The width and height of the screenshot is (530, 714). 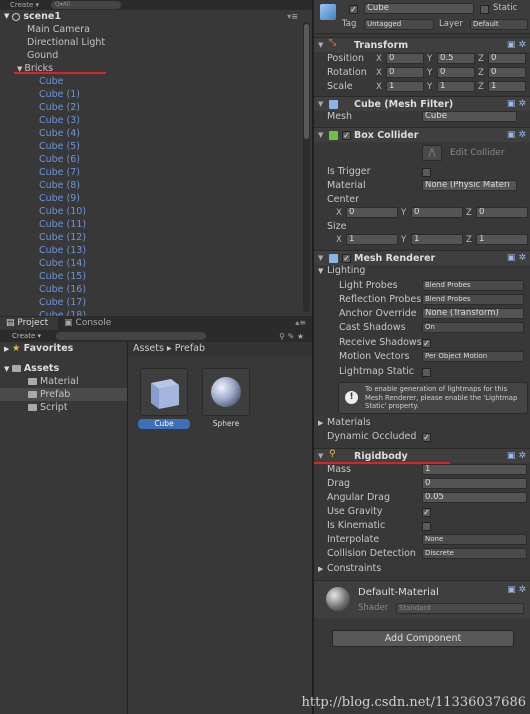 What do you see at coordinates (89, 323) in the screenshot?
I see `tab-console: ▣ Console` at bounding box center [89, 323].